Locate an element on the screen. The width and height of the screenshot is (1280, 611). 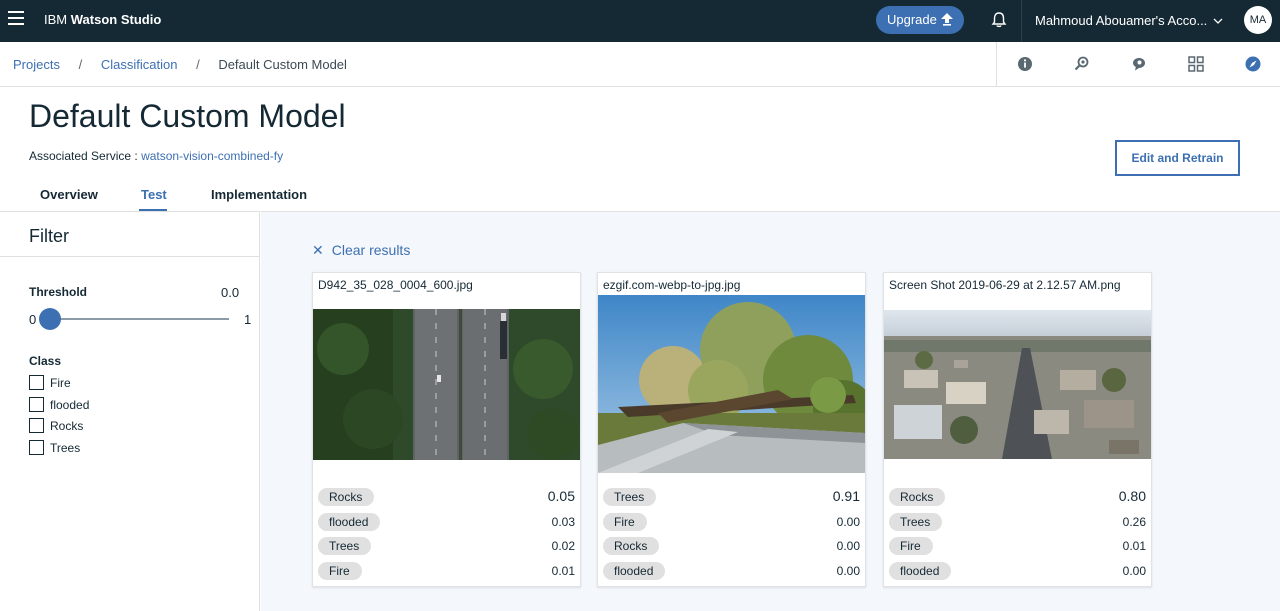
threshold-value: 0.0 is located at coordinates (230, 292).